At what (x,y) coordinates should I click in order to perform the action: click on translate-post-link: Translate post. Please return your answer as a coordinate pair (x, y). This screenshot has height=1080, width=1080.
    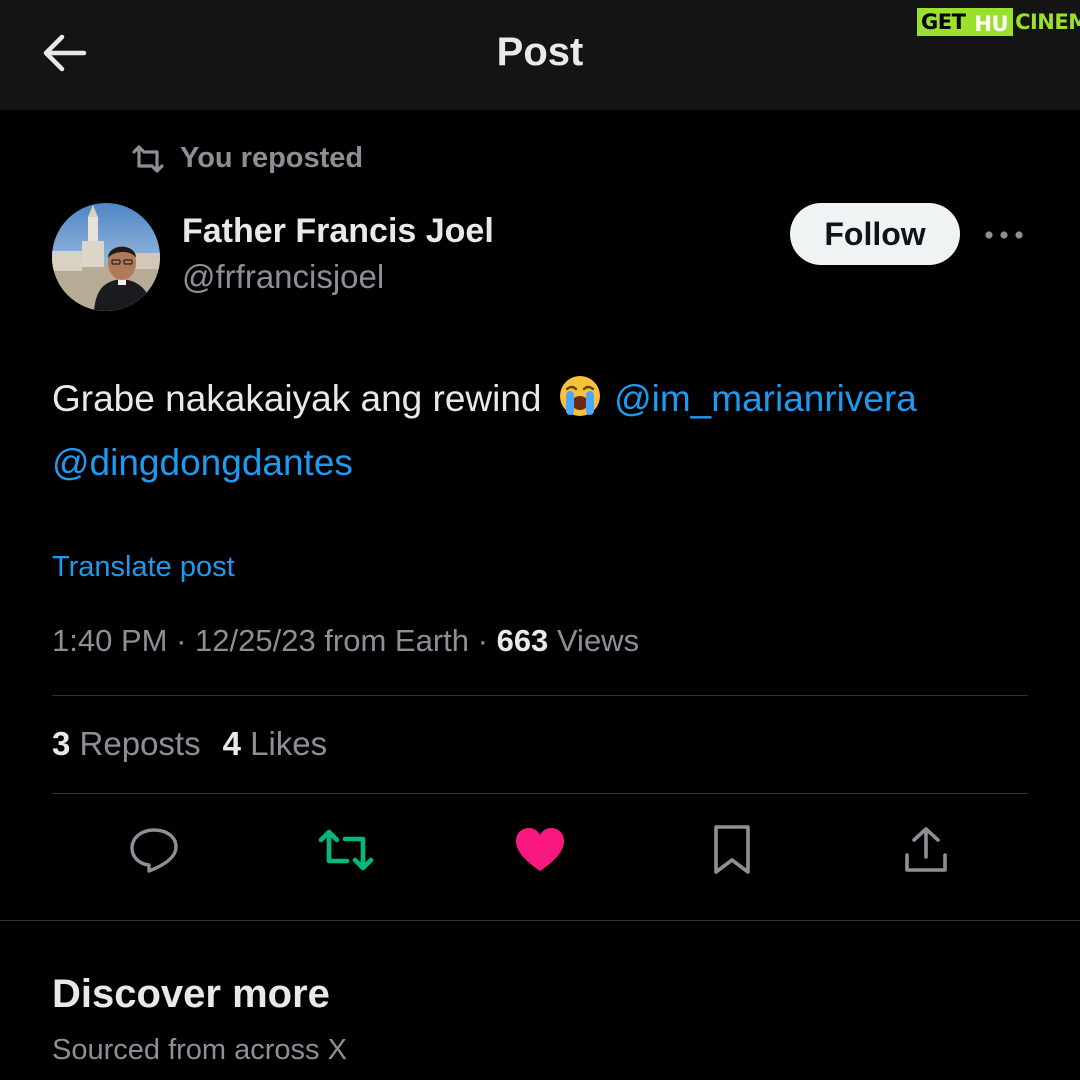
    Looking at the image, I should click on (143, 567).